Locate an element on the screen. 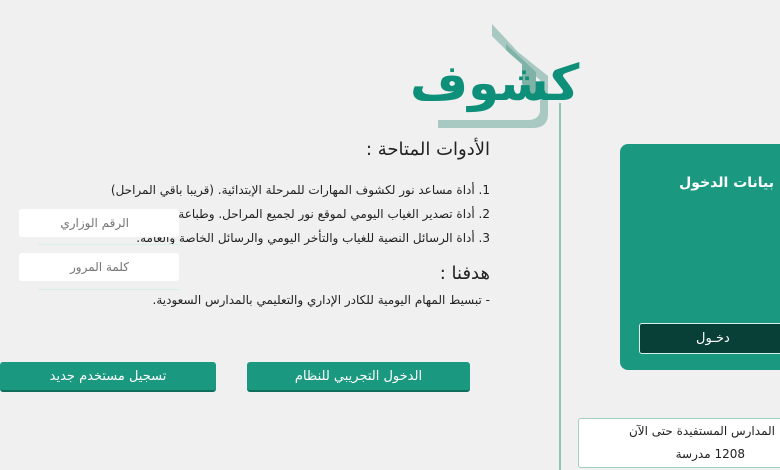 The height and width of the screenshot is (470, 780). ministry-id-input is located at coordinates (99, 223).